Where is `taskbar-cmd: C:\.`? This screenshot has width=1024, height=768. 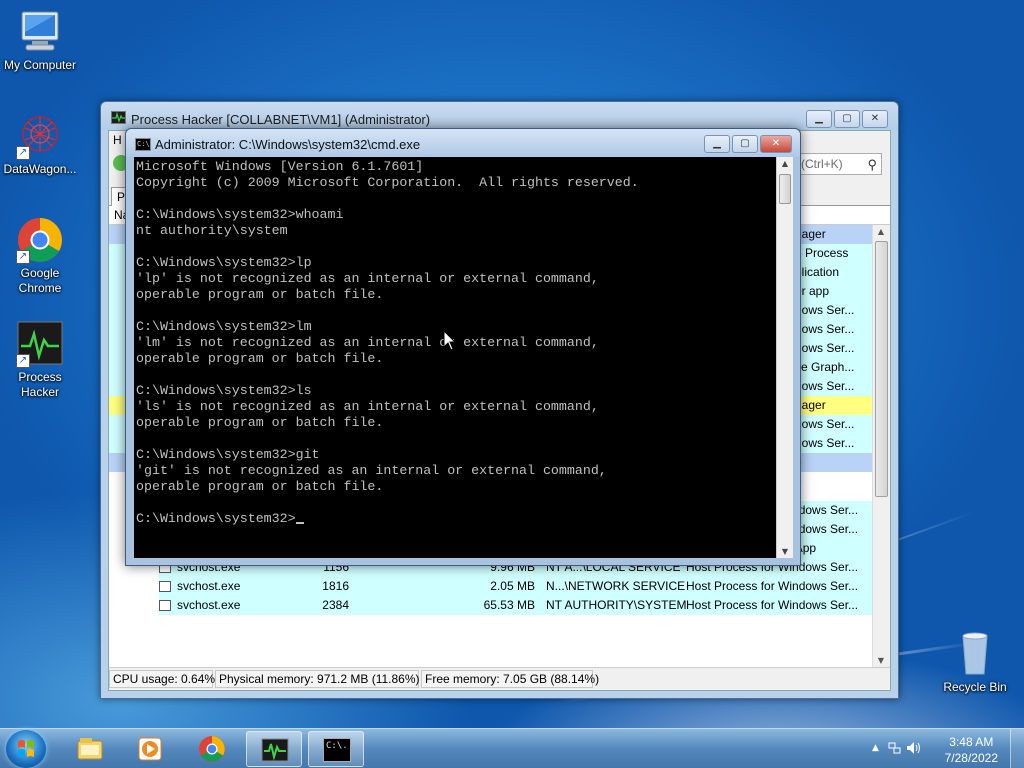
taskbar-cmd: C:\. is located at coordinates (336, 749).